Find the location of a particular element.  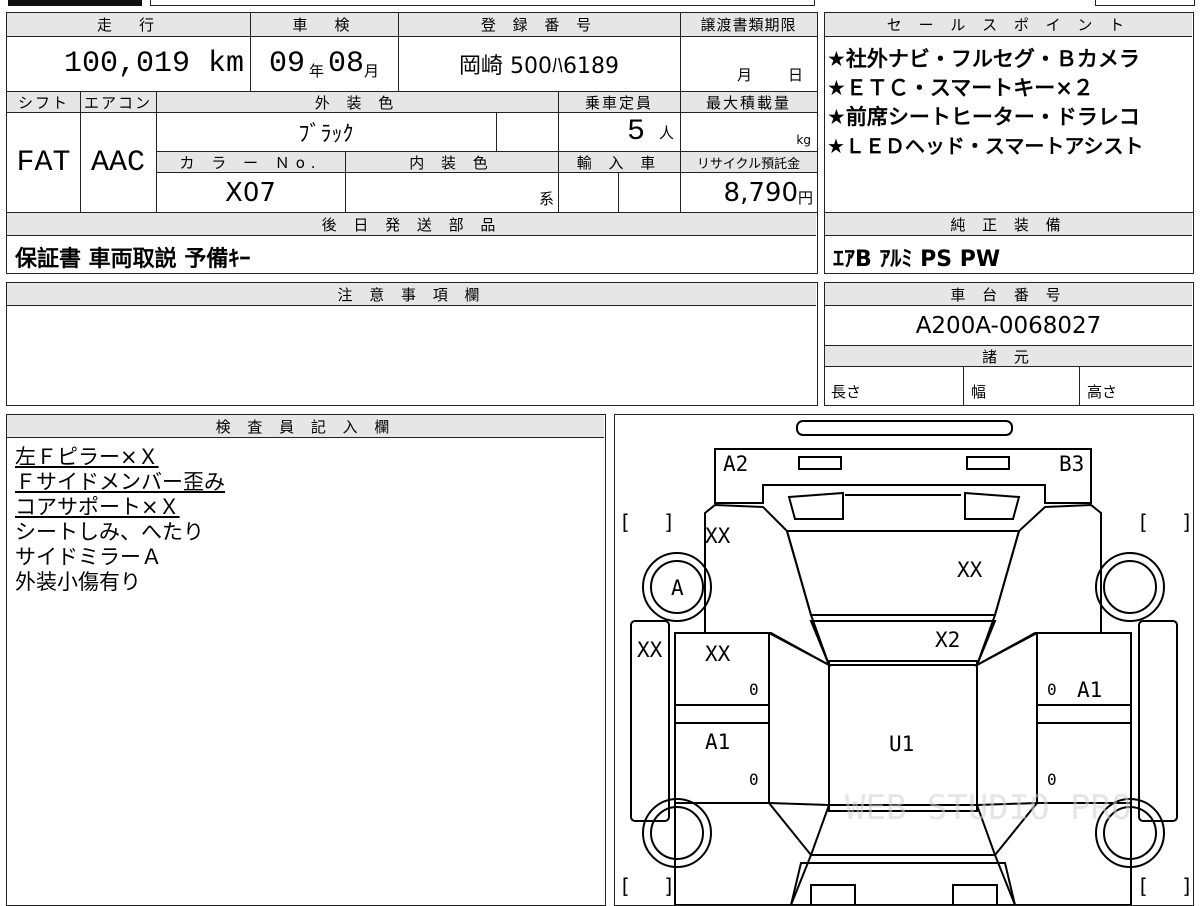

mark-left-side: XX is located at coordinates (650, 650).